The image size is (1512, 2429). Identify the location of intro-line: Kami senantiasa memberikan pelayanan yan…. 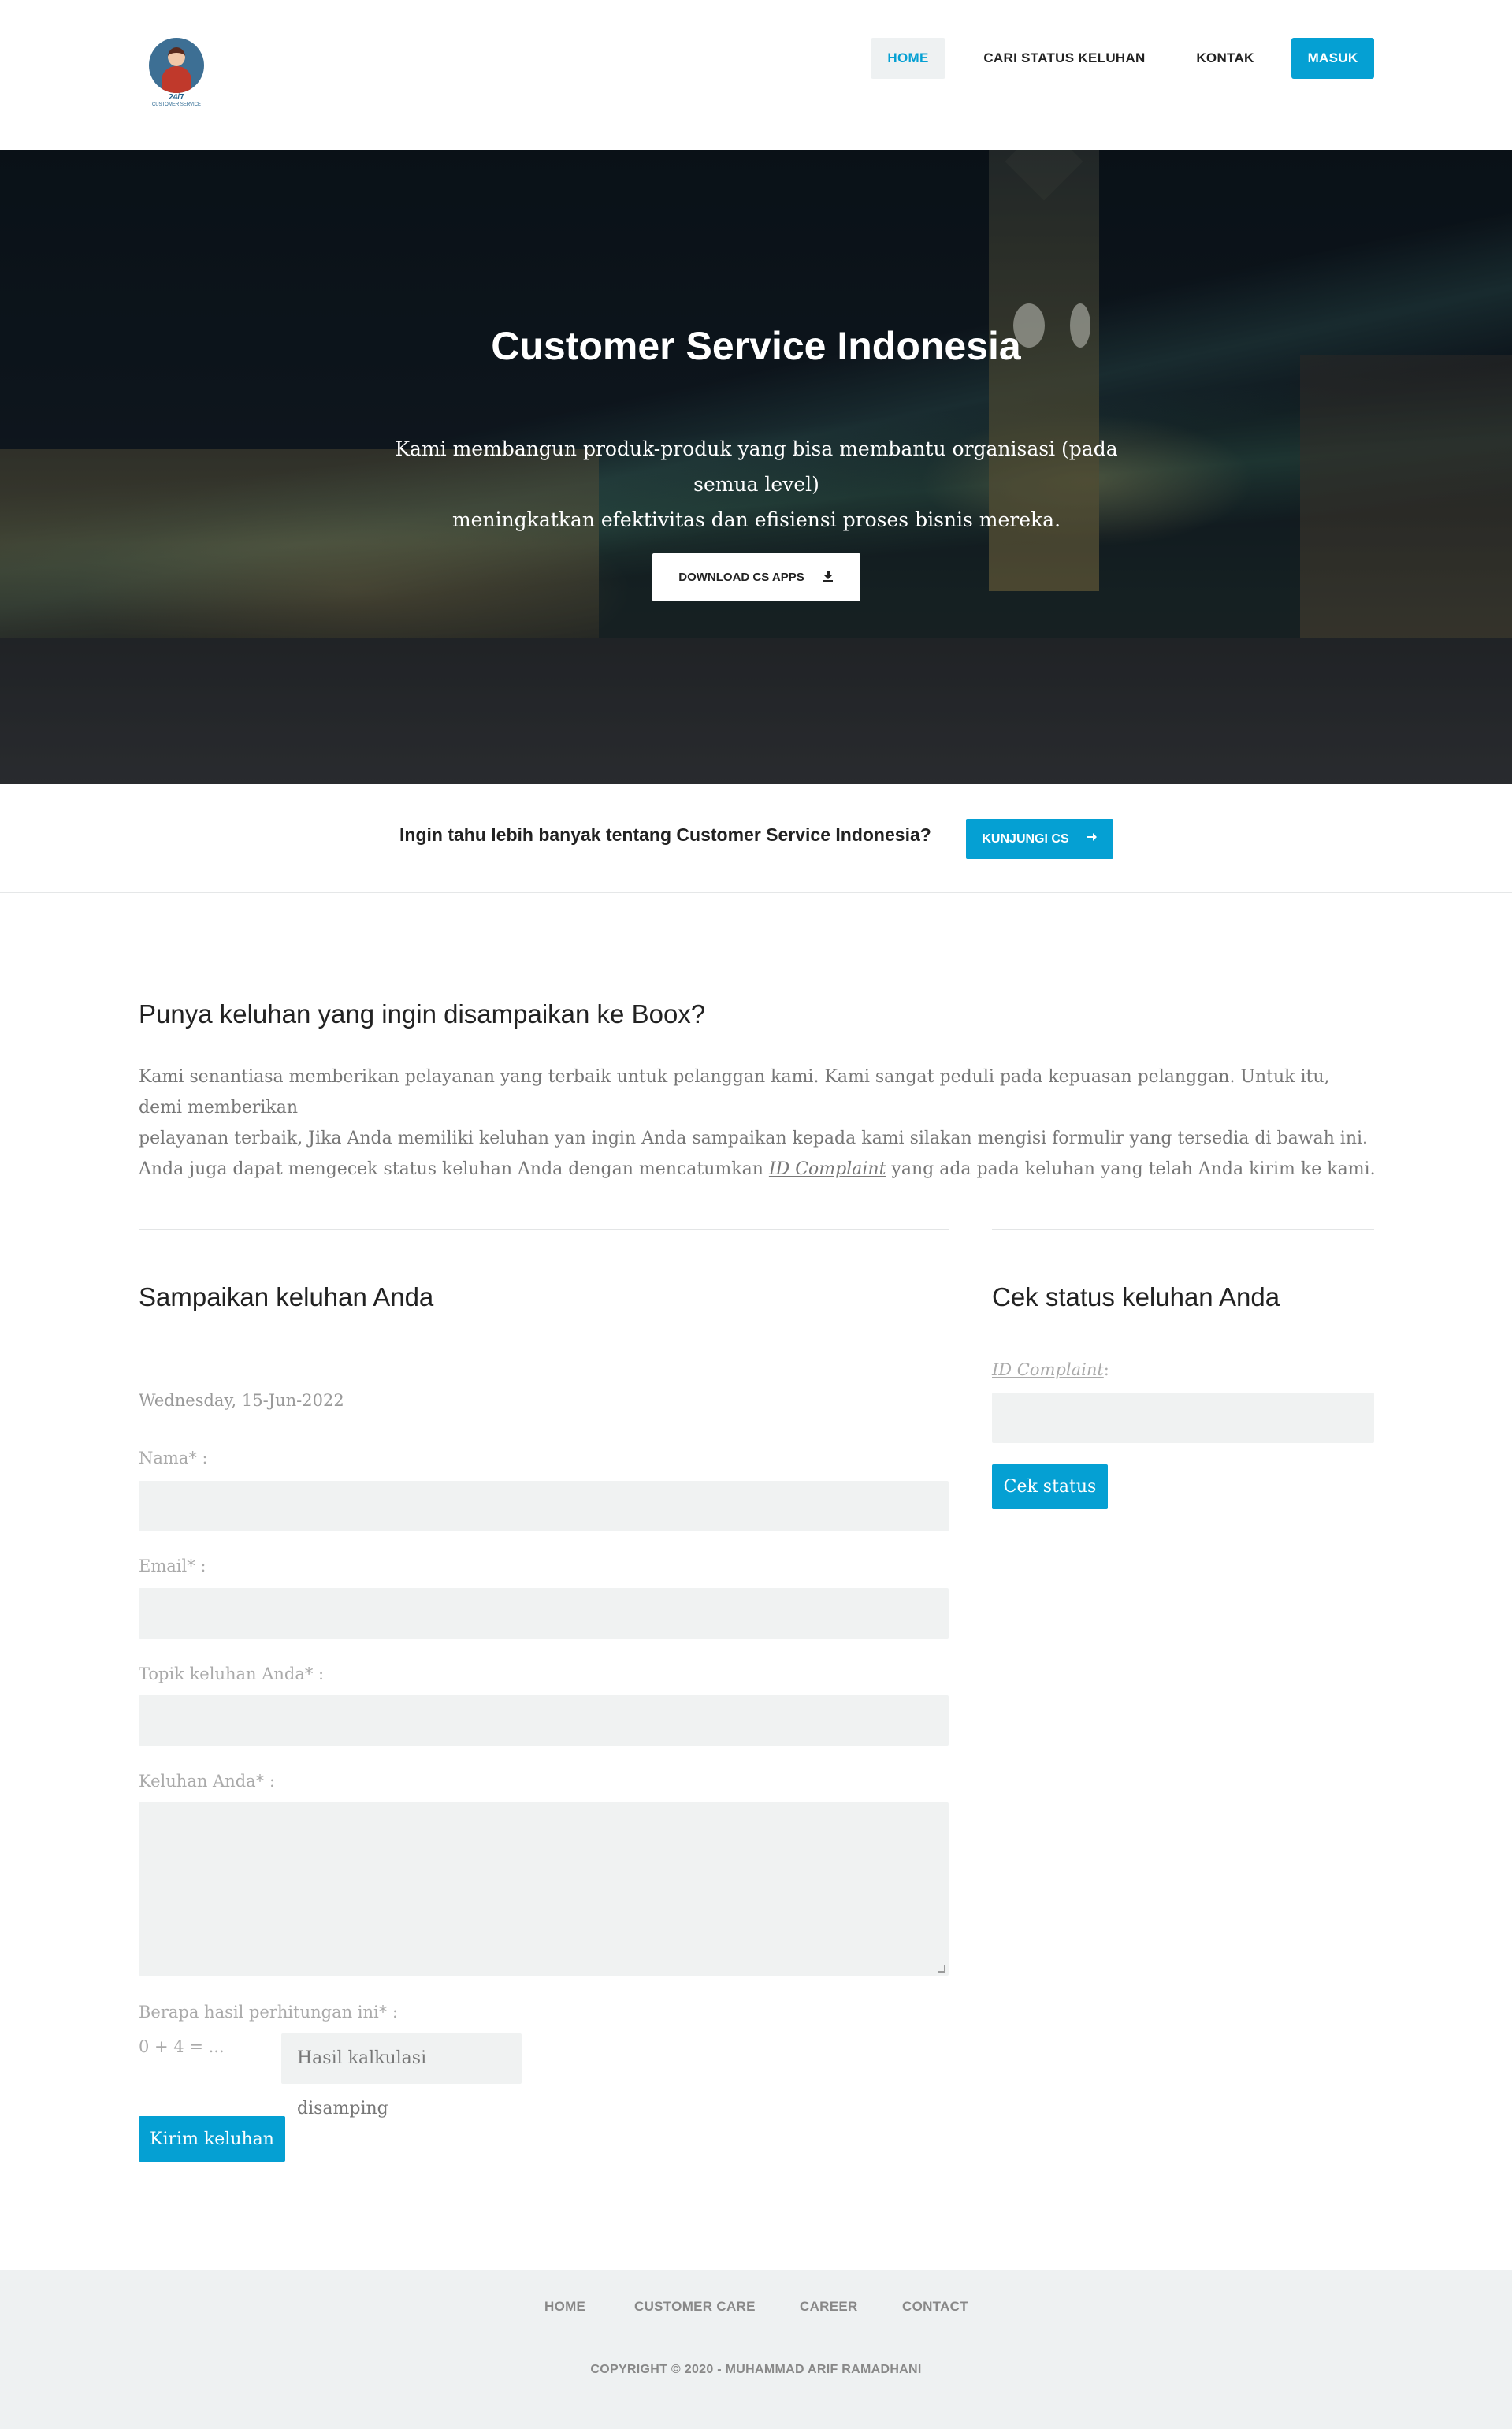
(734, 1092).